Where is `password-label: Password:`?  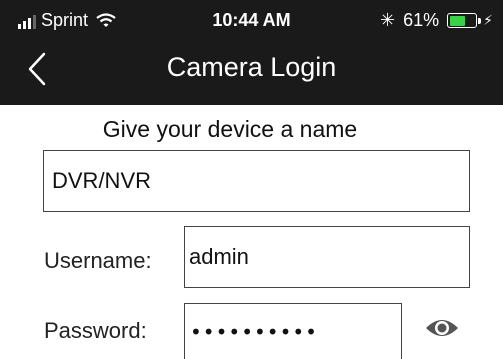
password-label: Password: is located at coordinates (95, 330).